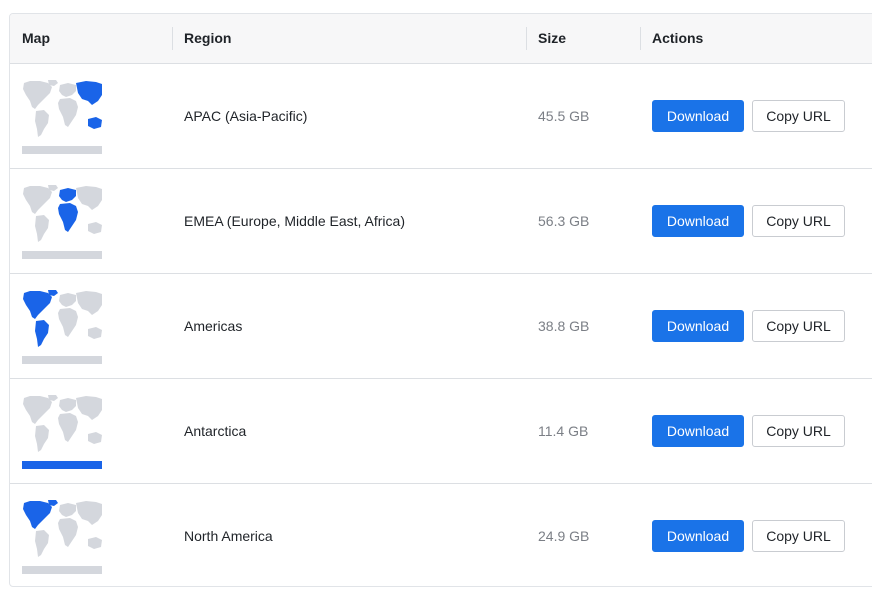 The height and width of the screenshot is (594, 872). What do you see at coordinates (756, 38) in the screenshot?
I see `header-actions: Actions` at bounding box center [756, 38].